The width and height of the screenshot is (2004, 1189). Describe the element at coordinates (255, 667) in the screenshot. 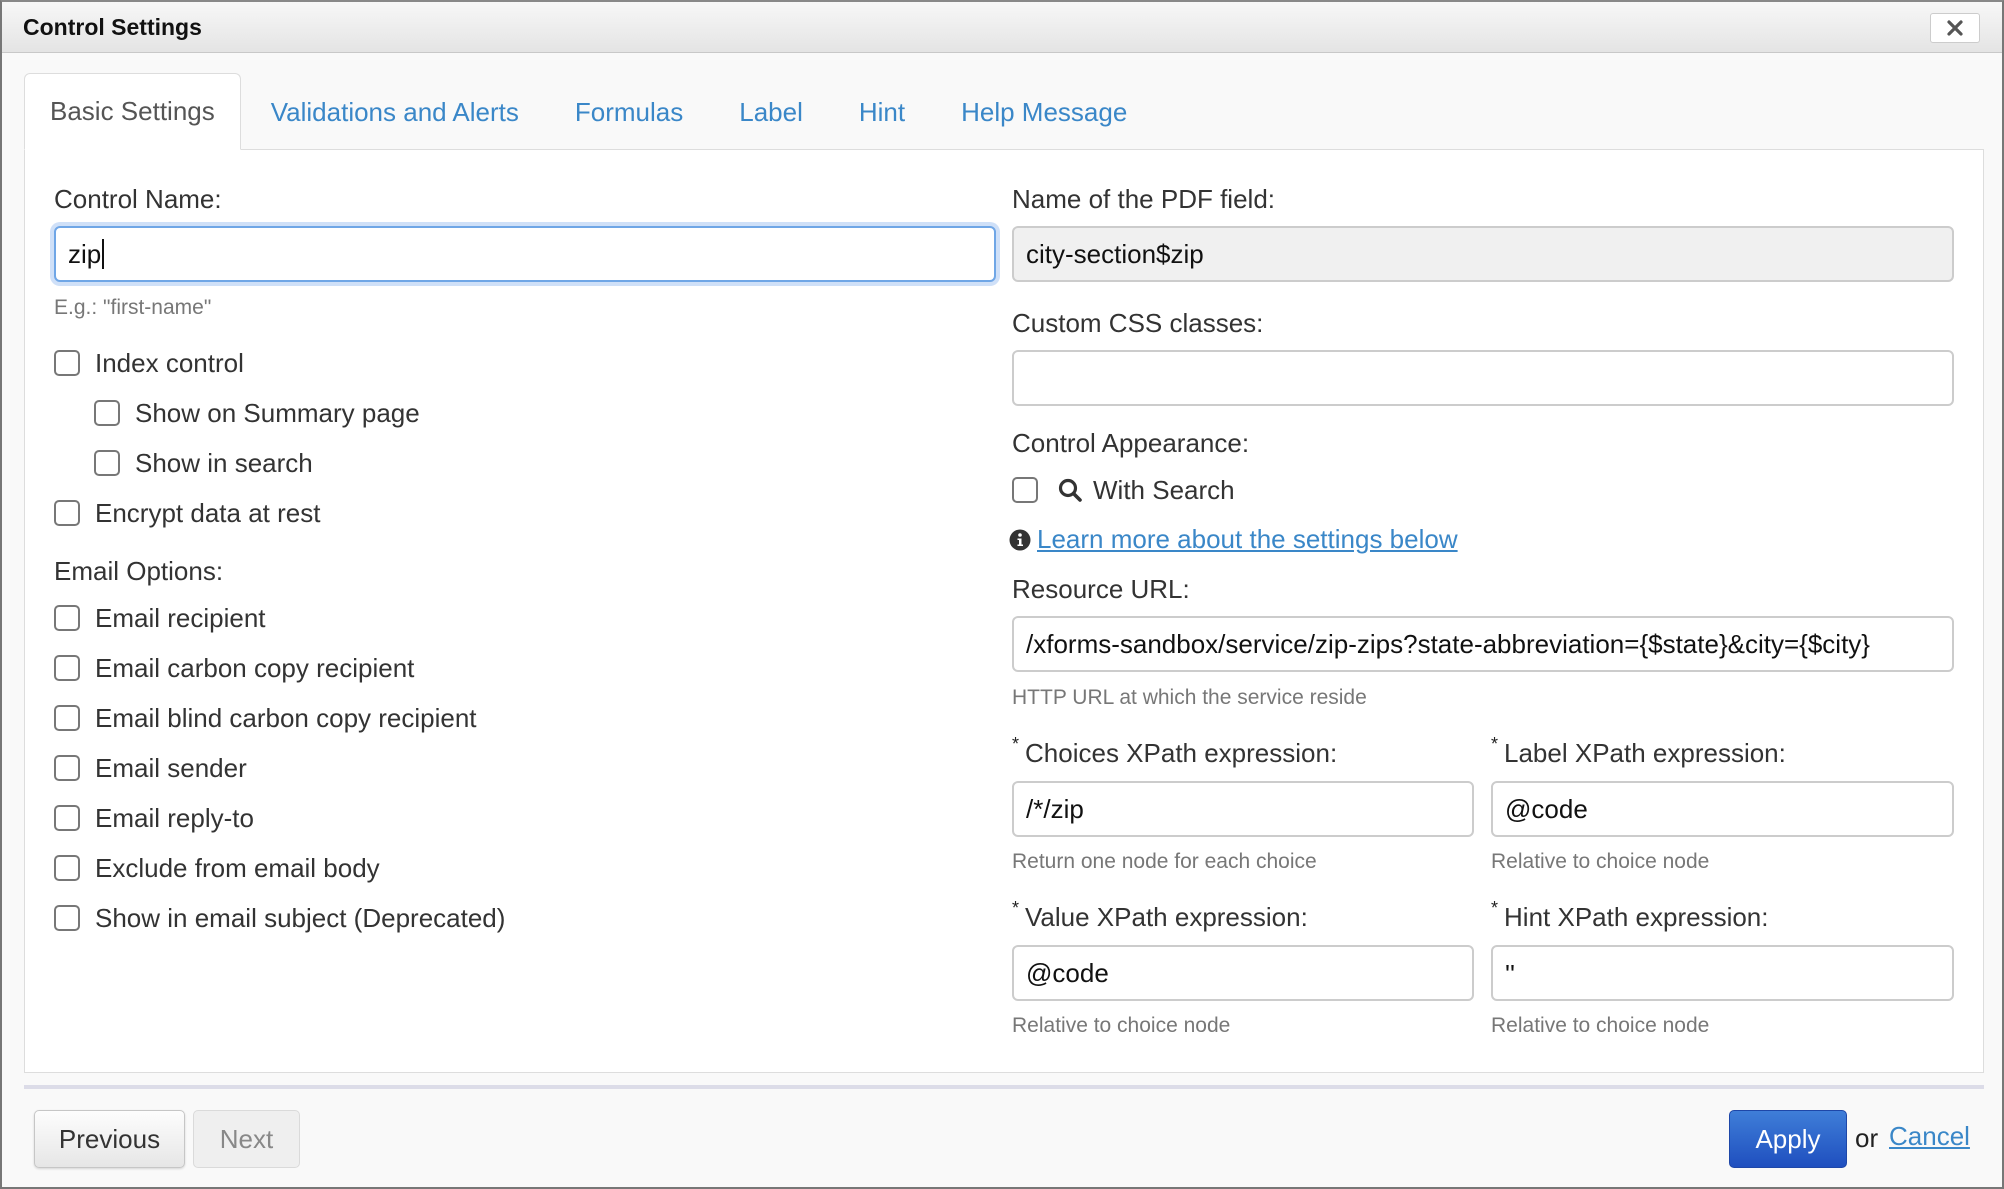

I see `email-cc-label: Email carbon copy recipient` at that location.